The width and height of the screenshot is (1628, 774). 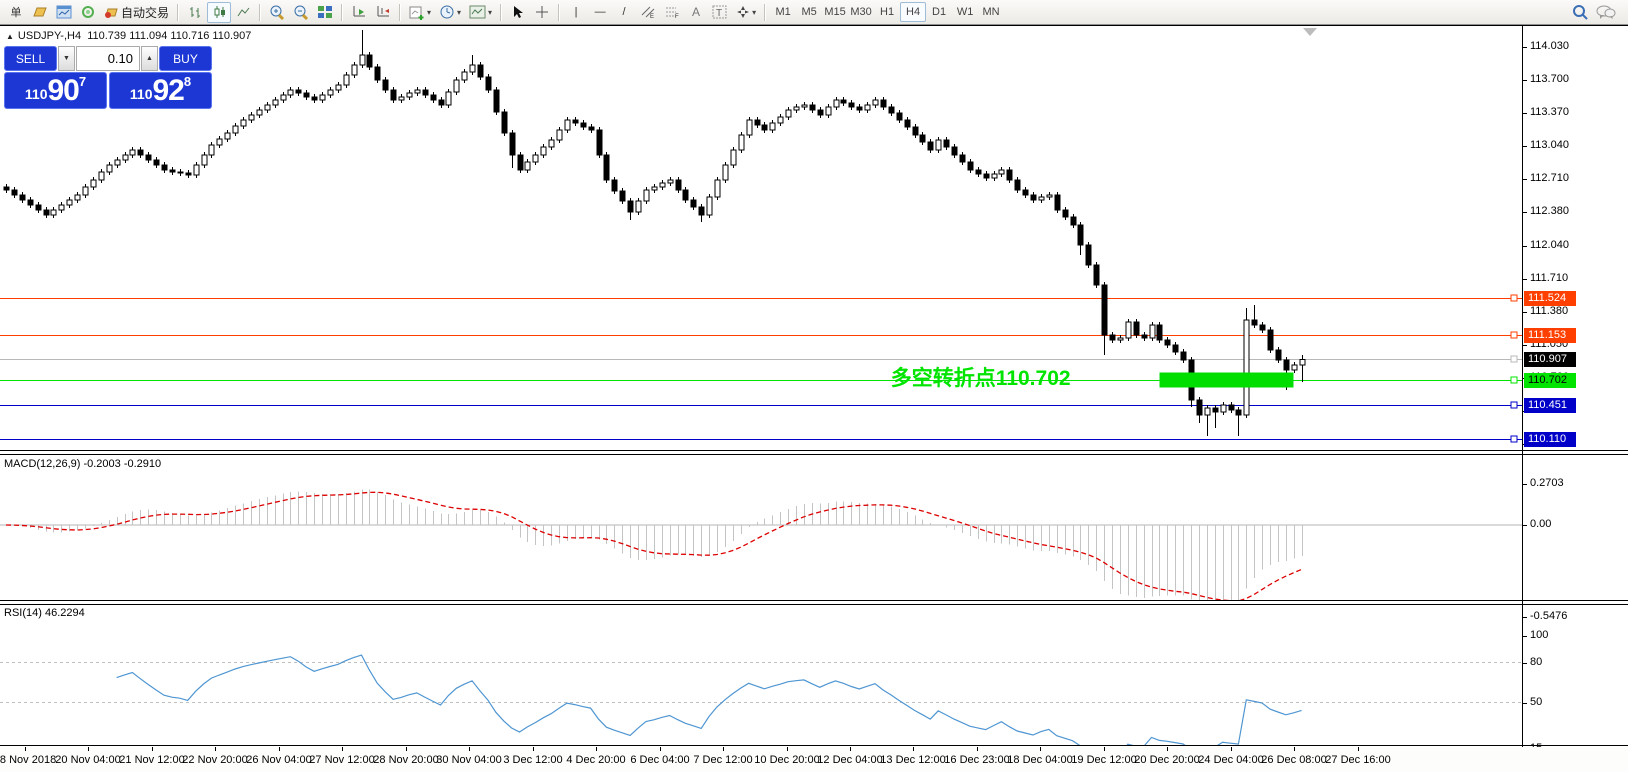 What do you see at coordinates (325, 12) in the screenshot?
I see `tile-windows-icon` at bounding box center [325, 12].